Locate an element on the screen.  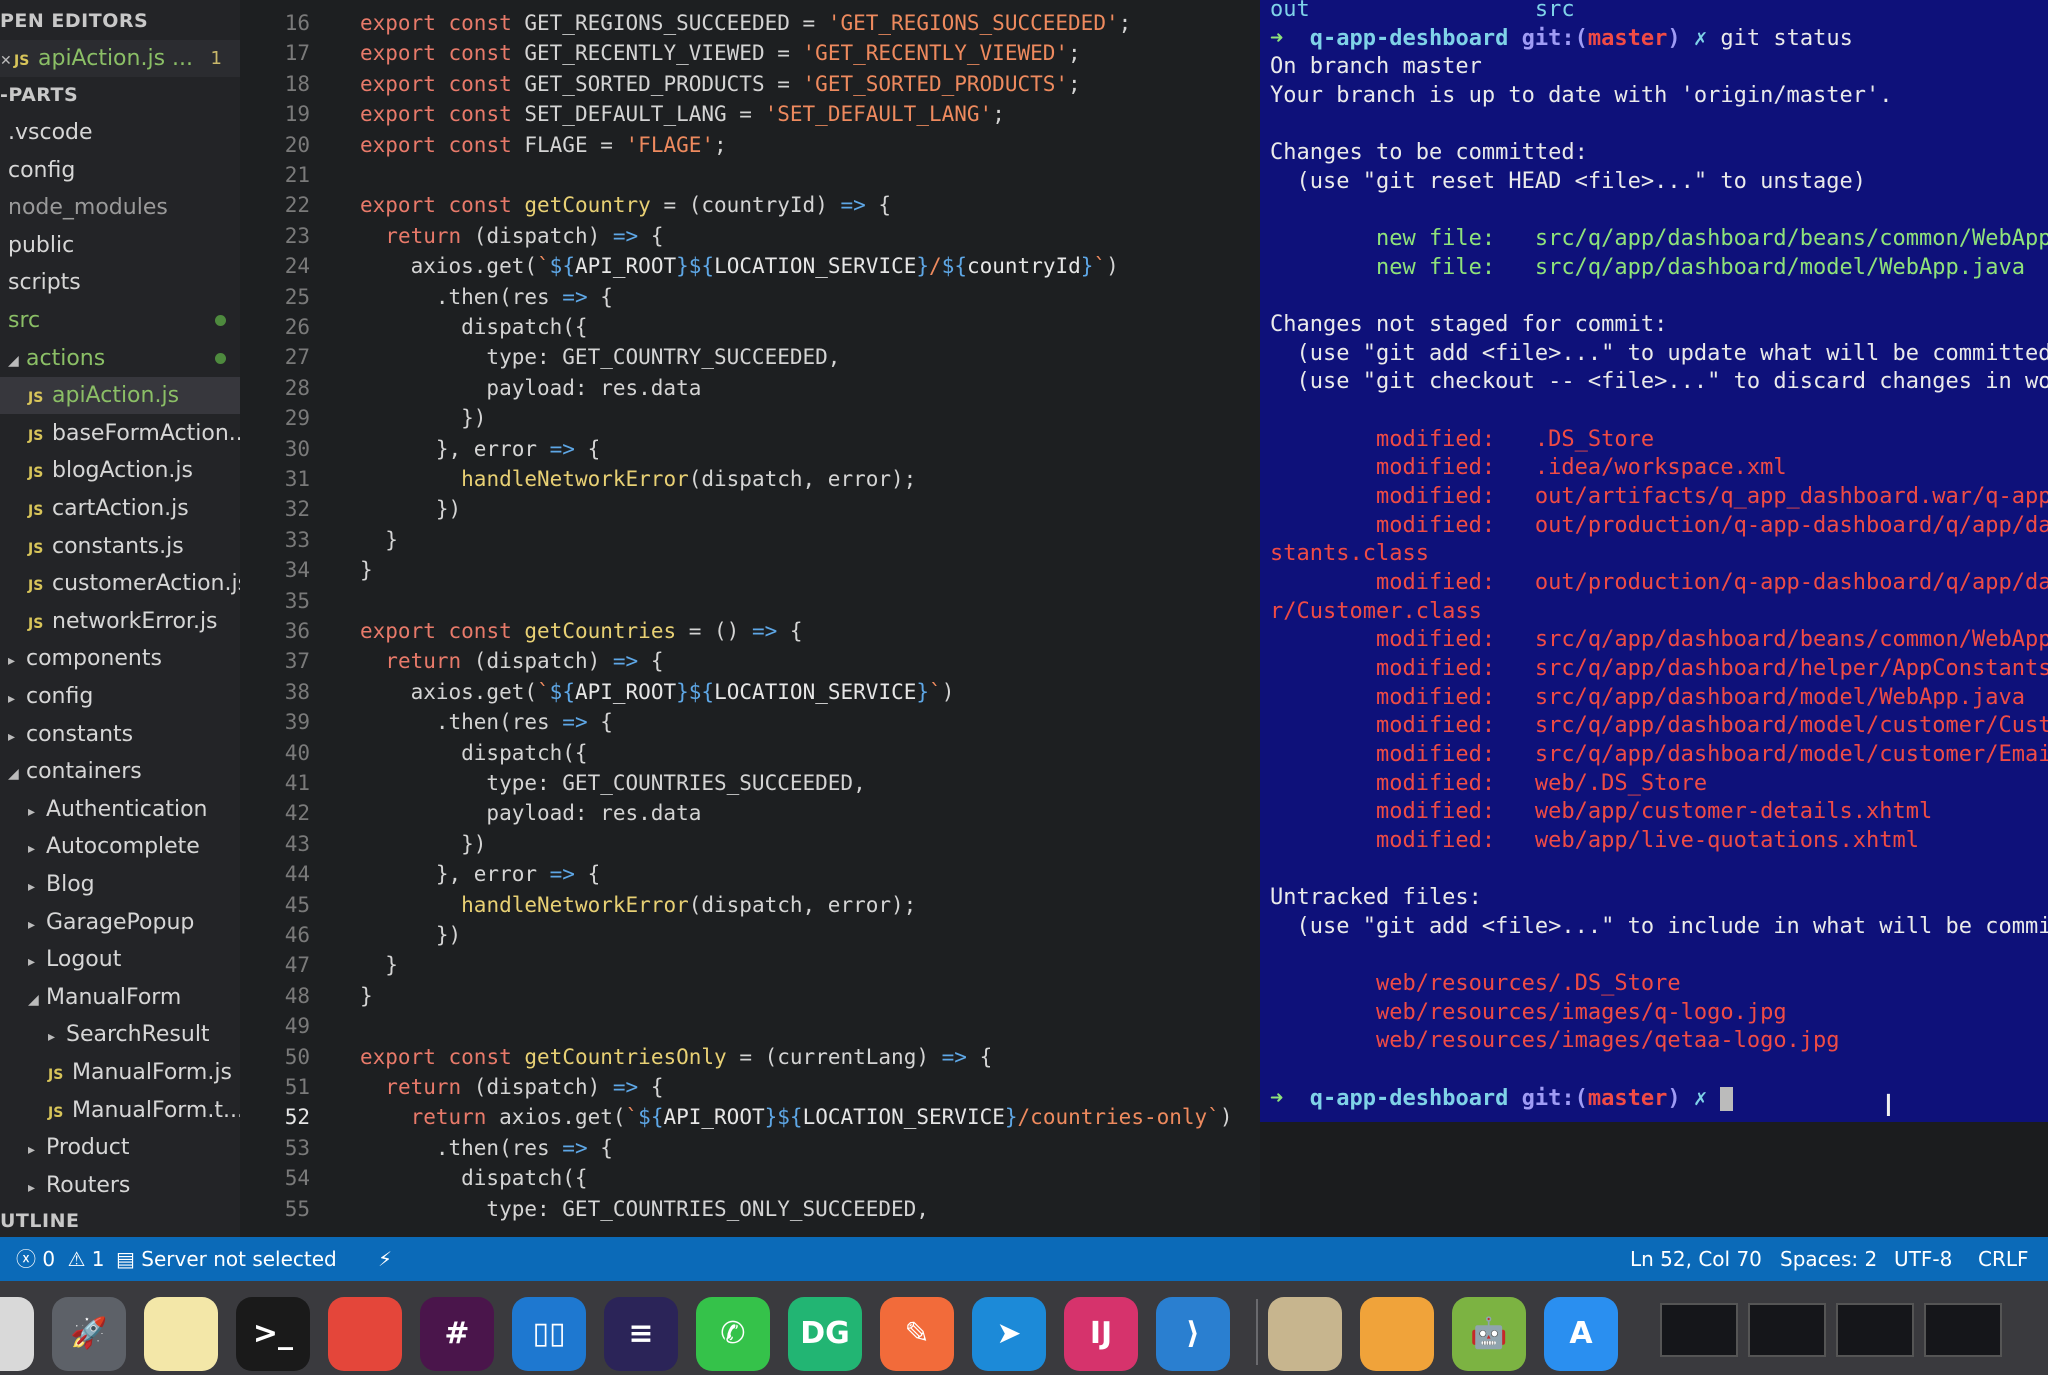
code-line: 51 return (dispatch) => { is located at coordinates (452, 1087).